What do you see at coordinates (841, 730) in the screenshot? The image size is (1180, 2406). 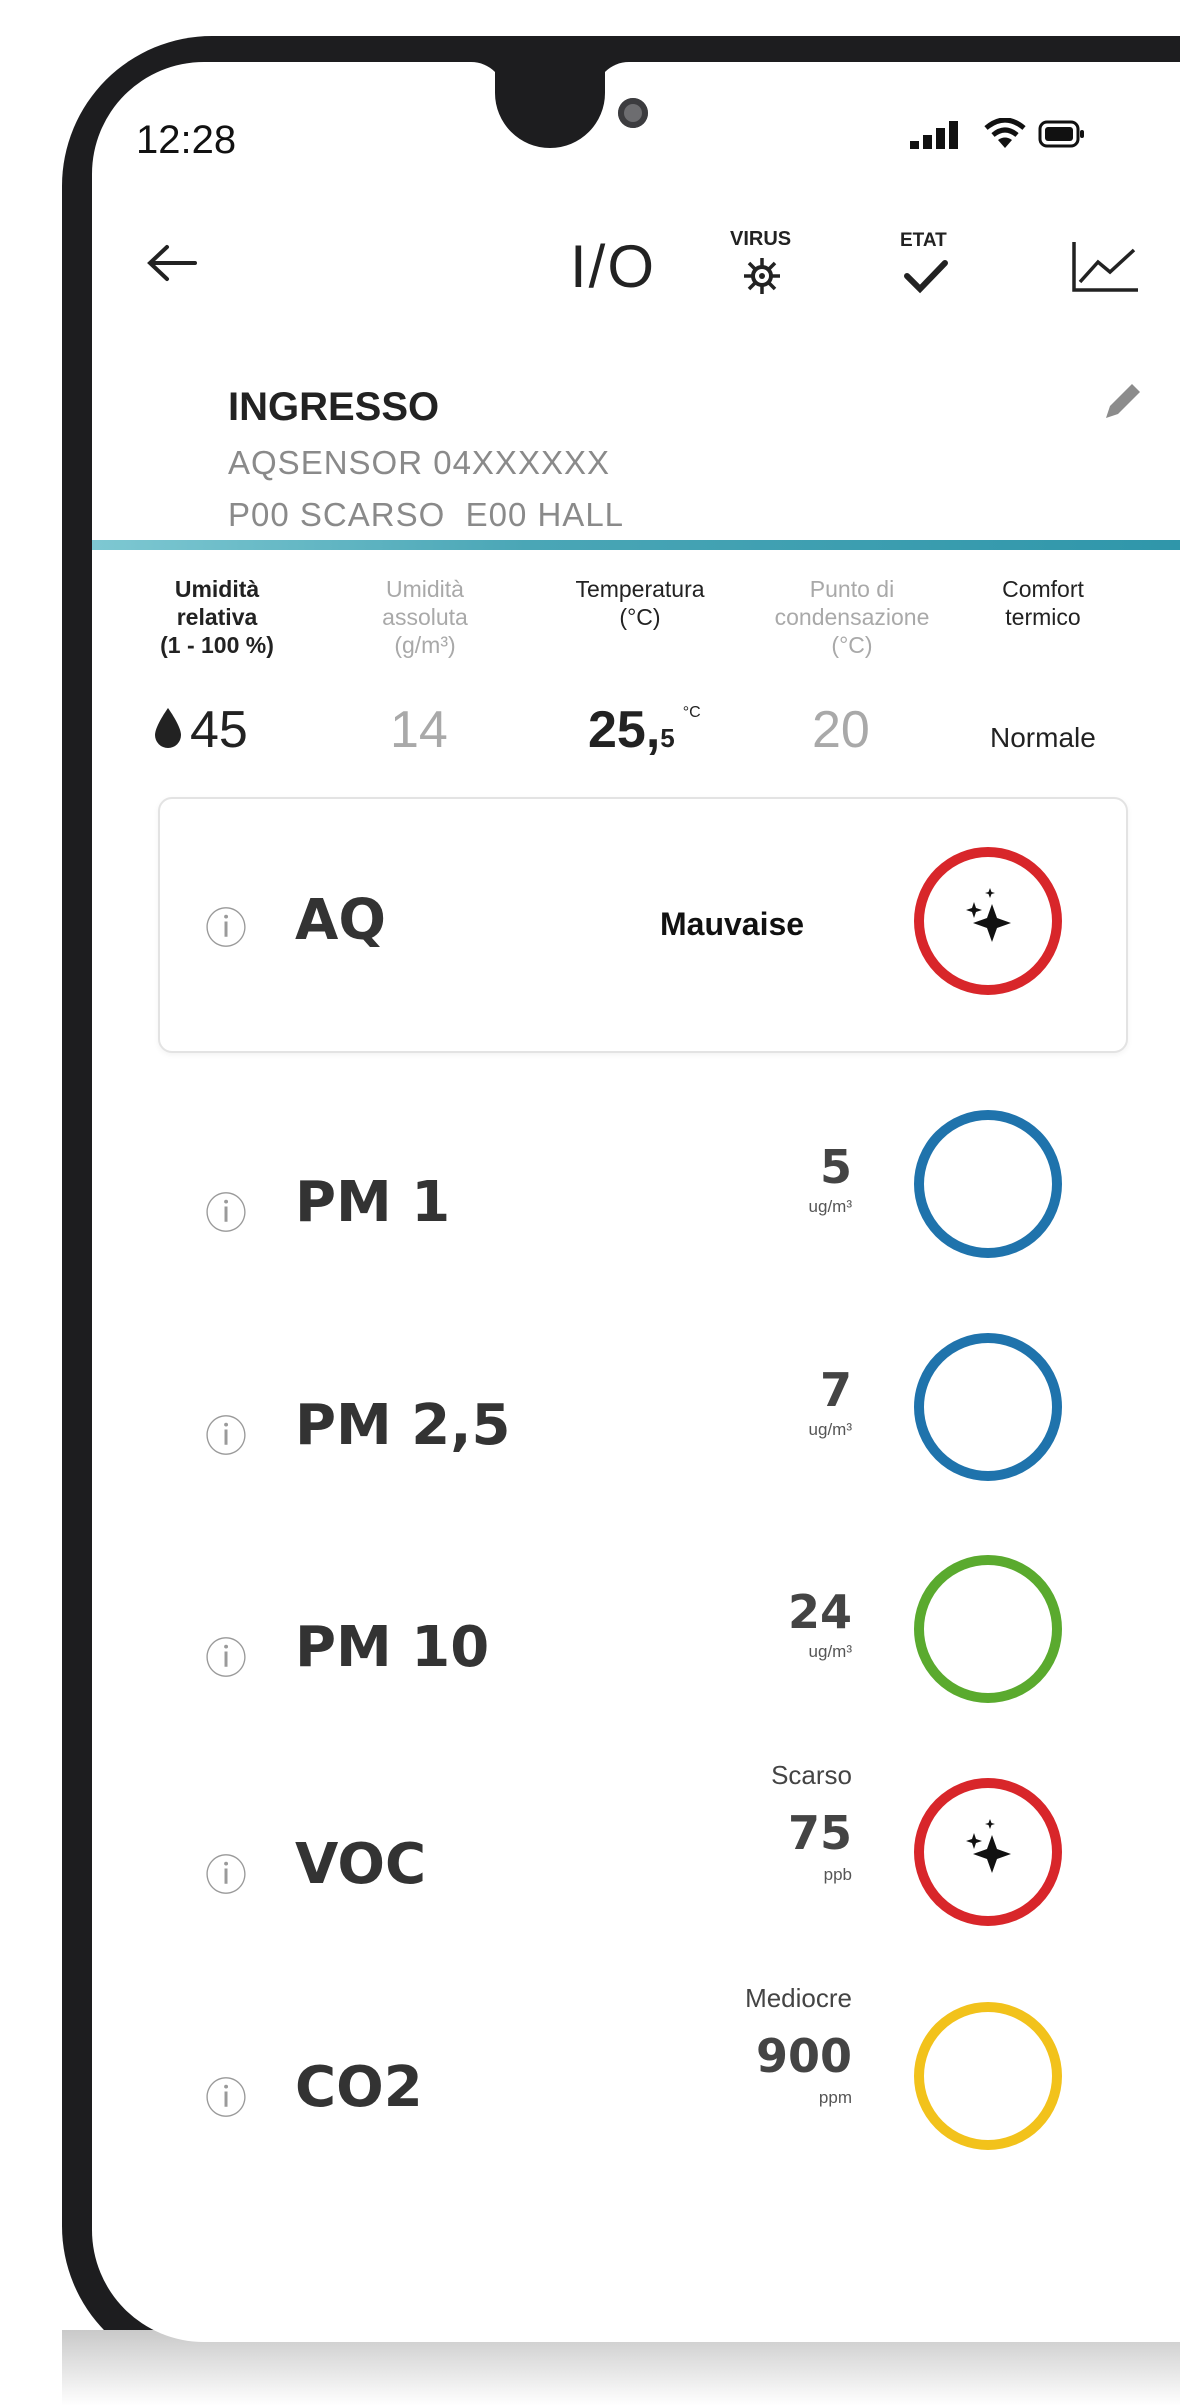 I see `dew-point-value: 20` at bounding box center [841, 730].